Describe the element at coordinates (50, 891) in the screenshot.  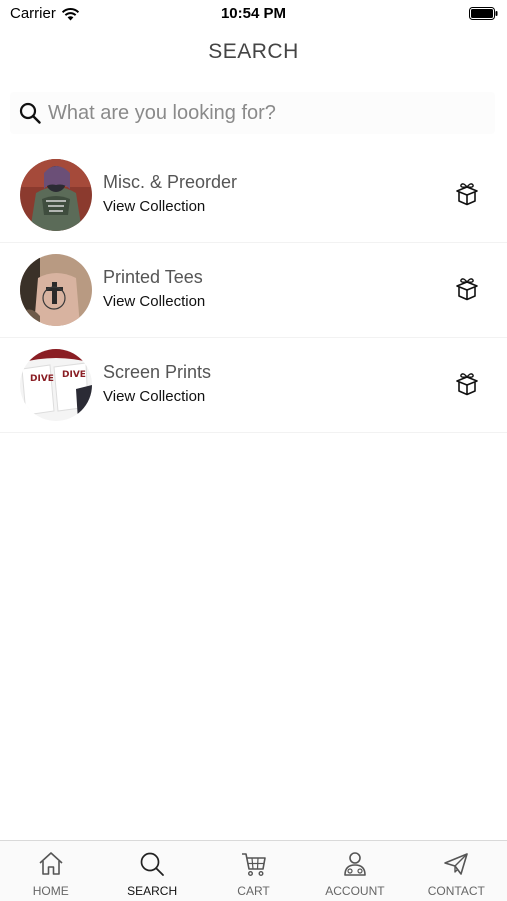
I see `tab-label: HOME` at that location.